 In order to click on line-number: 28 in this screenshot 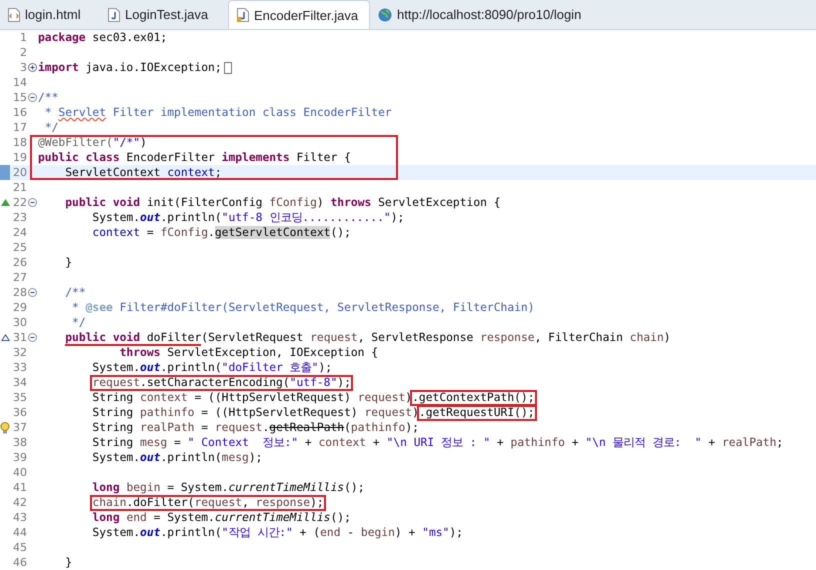, I will do `click(19, 292)`.